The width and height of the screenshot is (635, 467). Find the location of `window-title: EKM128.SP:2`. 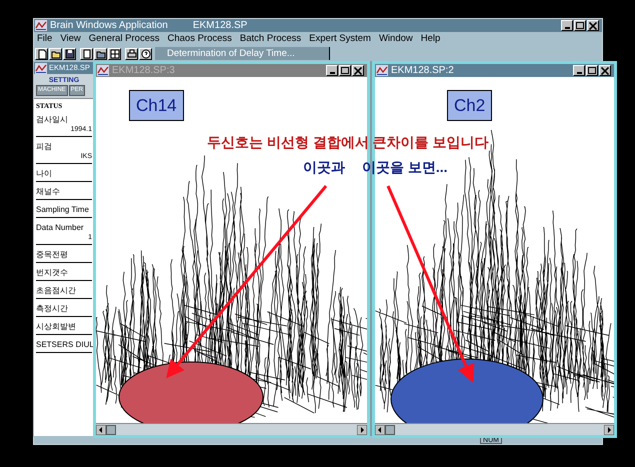

window-title: EKM128.SP:2 is located at coordinates (422, 71).